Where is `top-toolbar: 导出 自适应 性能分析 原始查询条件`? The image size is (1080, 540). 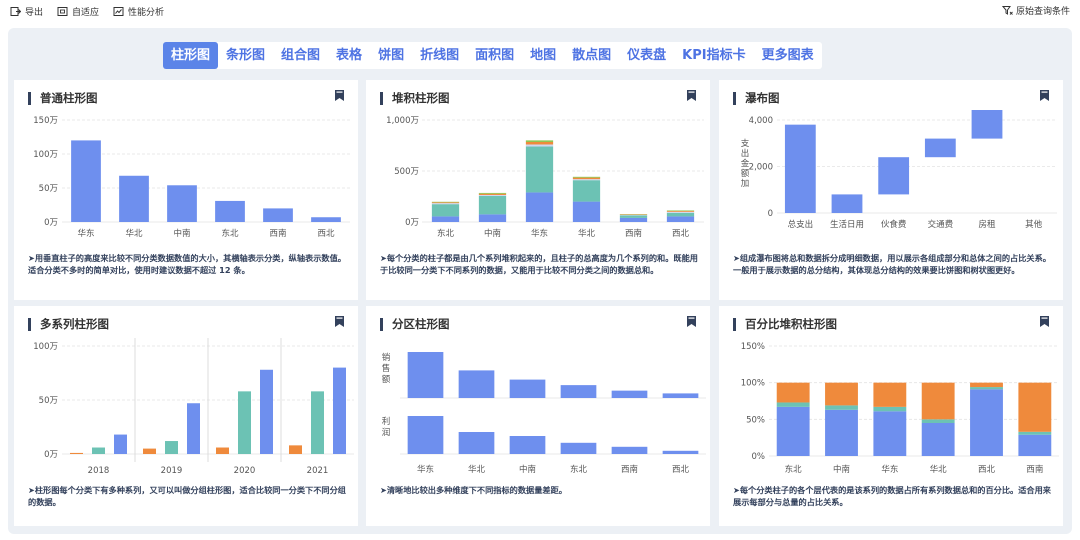 top-toolbar: 导出 自适应 性能分析 原始查询条件 is located at coordinates (540, 11).